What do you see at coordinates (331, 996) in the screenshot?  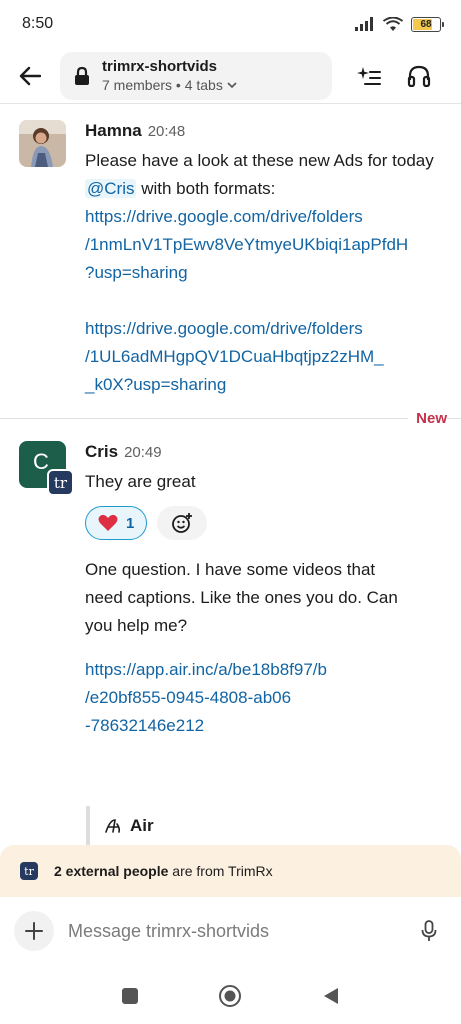 I see `back-nav-button` at bounding box center [331, 996].